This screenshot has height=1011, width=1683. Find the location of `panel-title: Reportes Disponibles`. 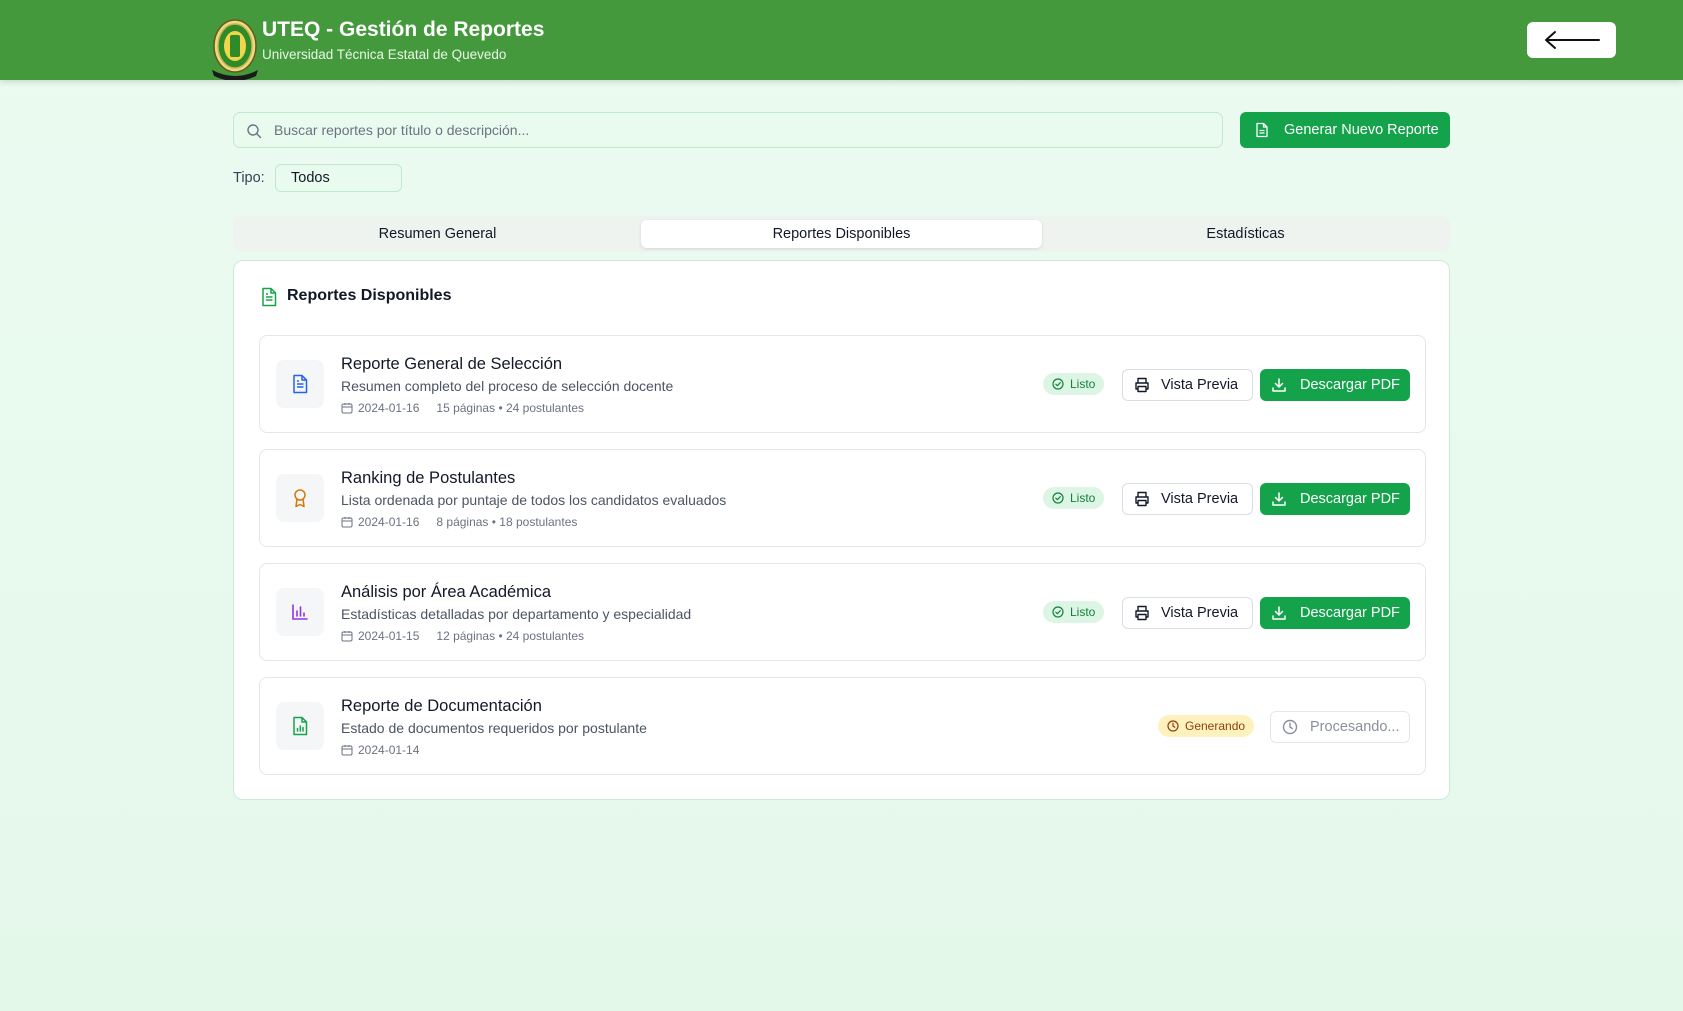

panel-title: Reportes Disponibles is located at coordinates (369, 295).